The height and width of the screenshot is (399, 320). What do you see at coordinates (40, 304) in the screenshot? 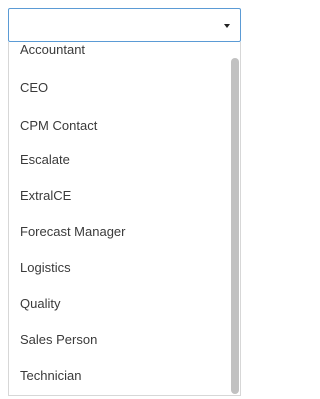
I see `option-quality: Quality` at bounding box center [40, 304].